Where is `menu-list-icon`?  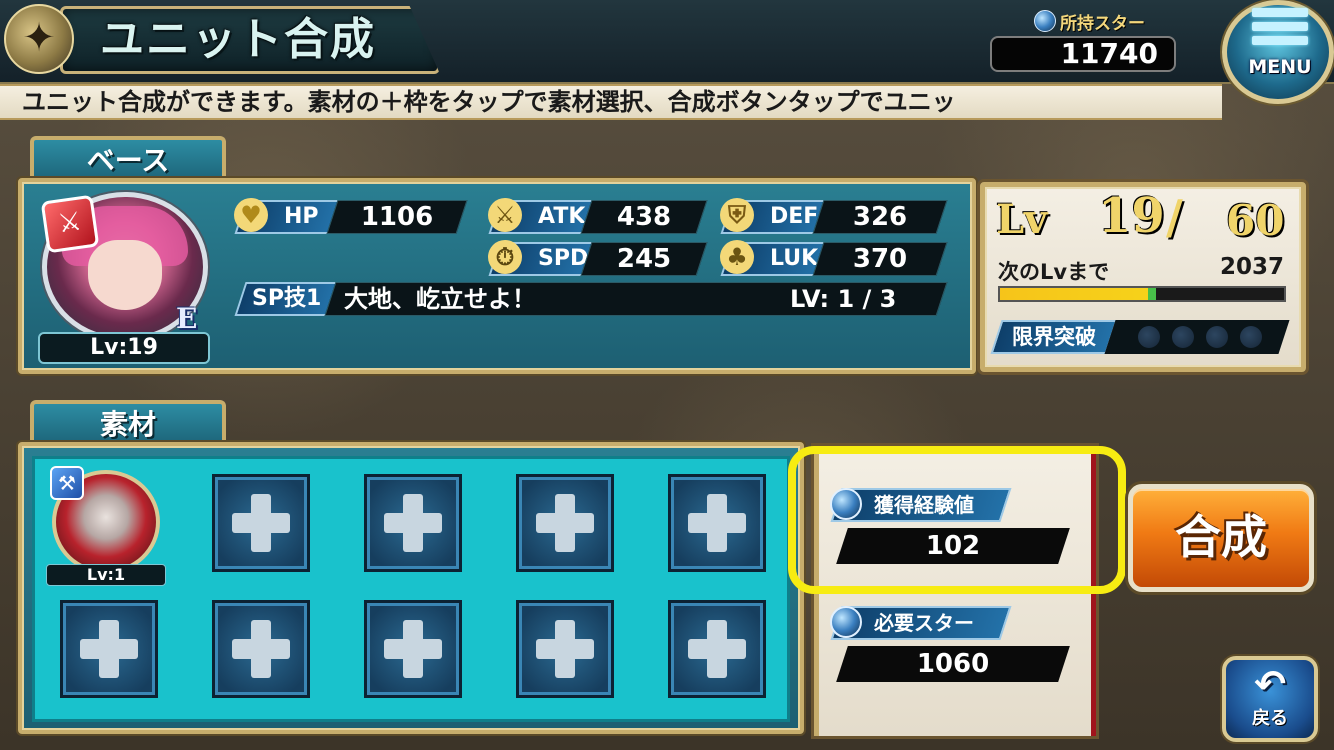 menu-list-icon is located at coordinates (1280, 29).